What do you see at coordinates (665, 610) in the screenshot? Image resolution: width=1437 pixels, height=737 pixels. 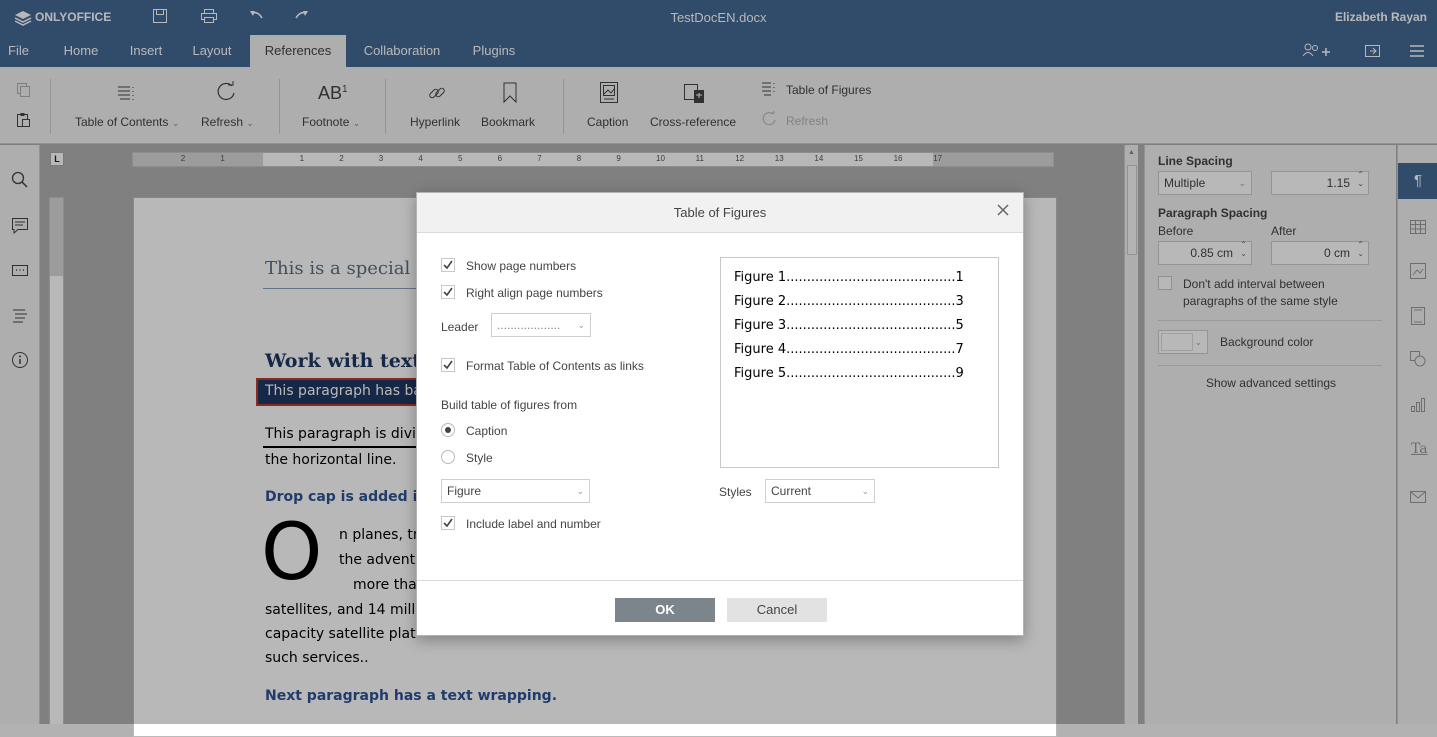 I see `ok-button: OK` at bounding box center [665, 610].